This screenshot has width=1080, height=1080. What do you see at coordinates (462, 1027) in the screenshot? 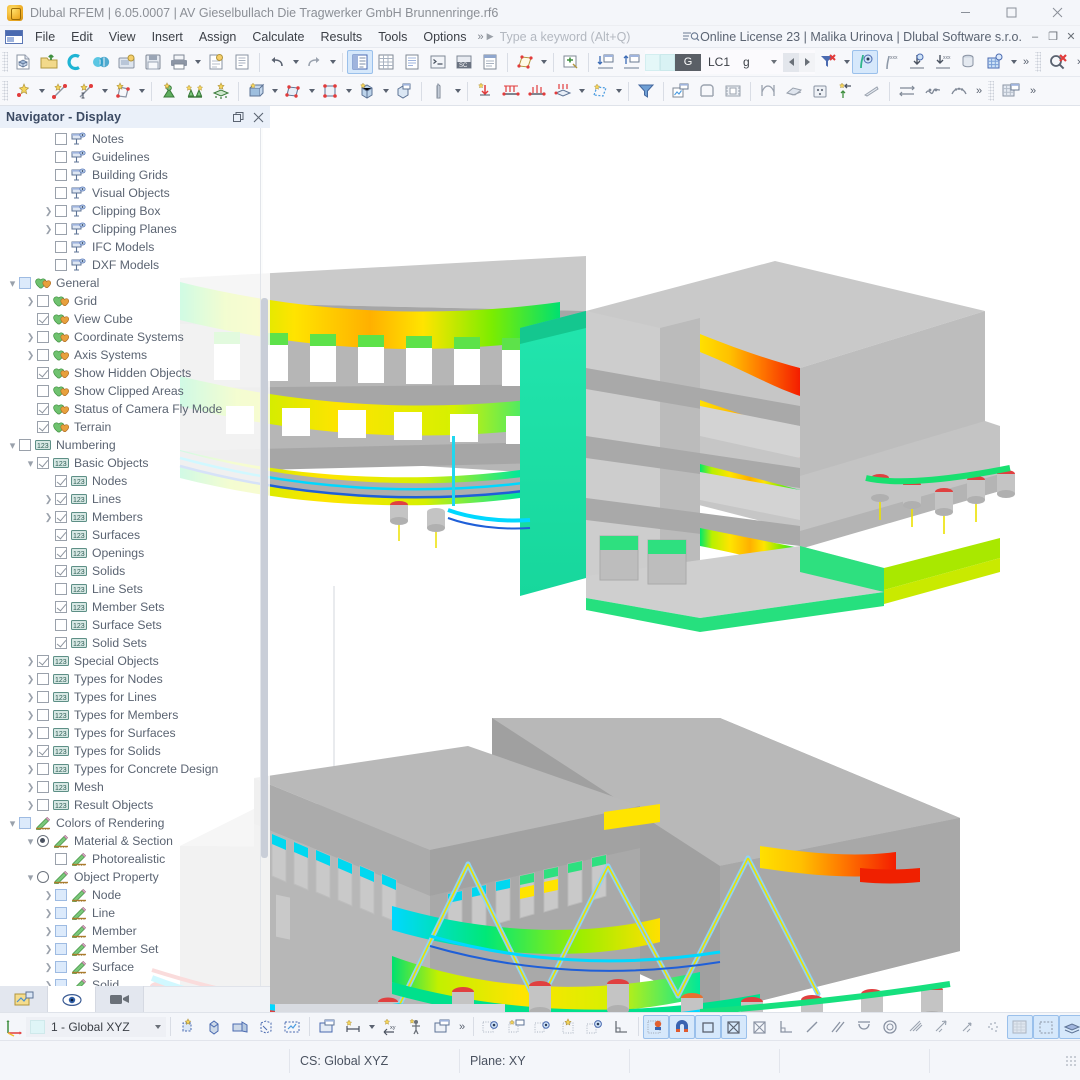
I see `bottom-toolbar-overflow-icon: »` at bounding box center [462, 1027].